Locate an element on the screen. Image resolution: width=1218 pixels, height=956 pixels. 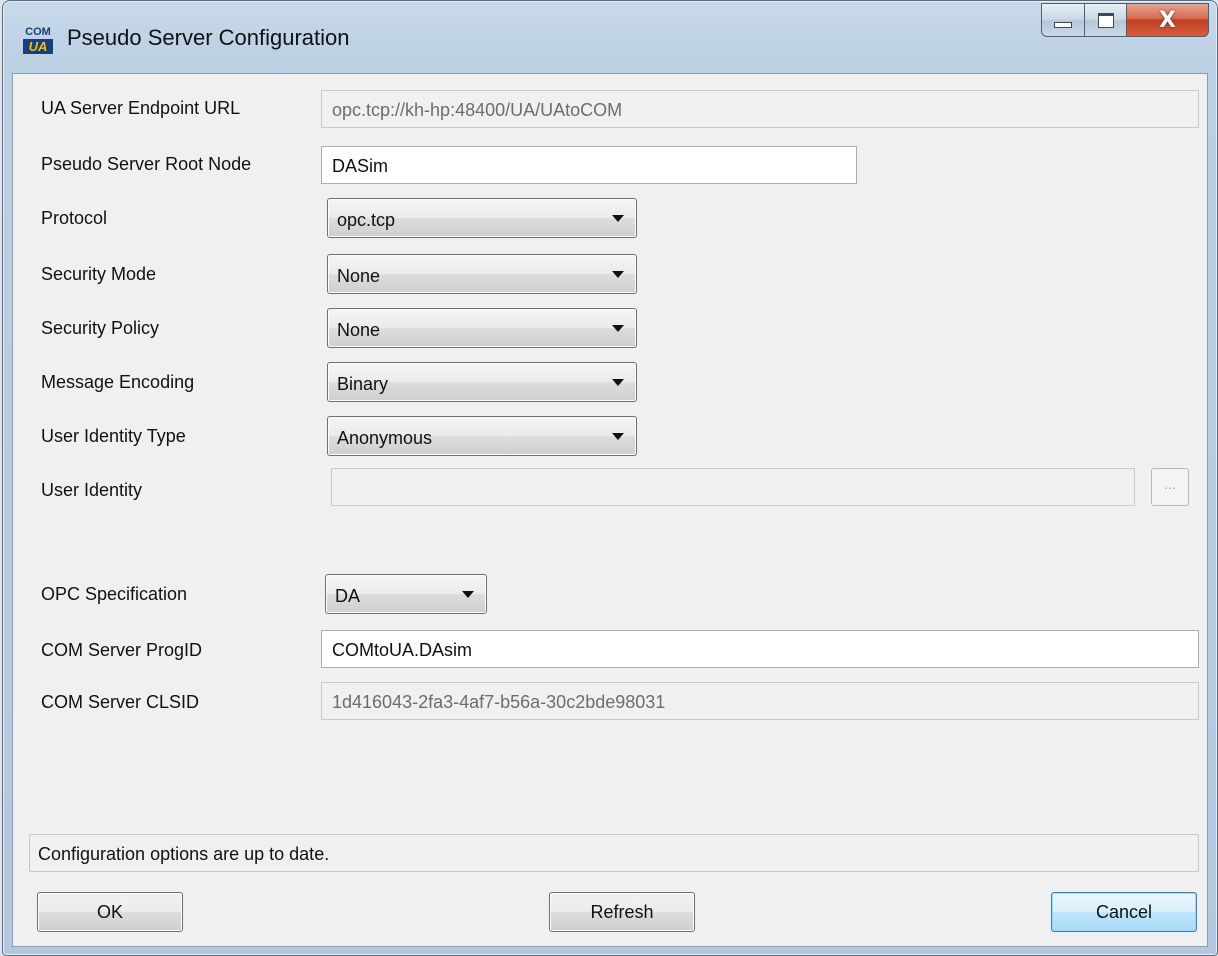
user-identity-type-dropdown: Anonymous is located at coordinates (482, 436).